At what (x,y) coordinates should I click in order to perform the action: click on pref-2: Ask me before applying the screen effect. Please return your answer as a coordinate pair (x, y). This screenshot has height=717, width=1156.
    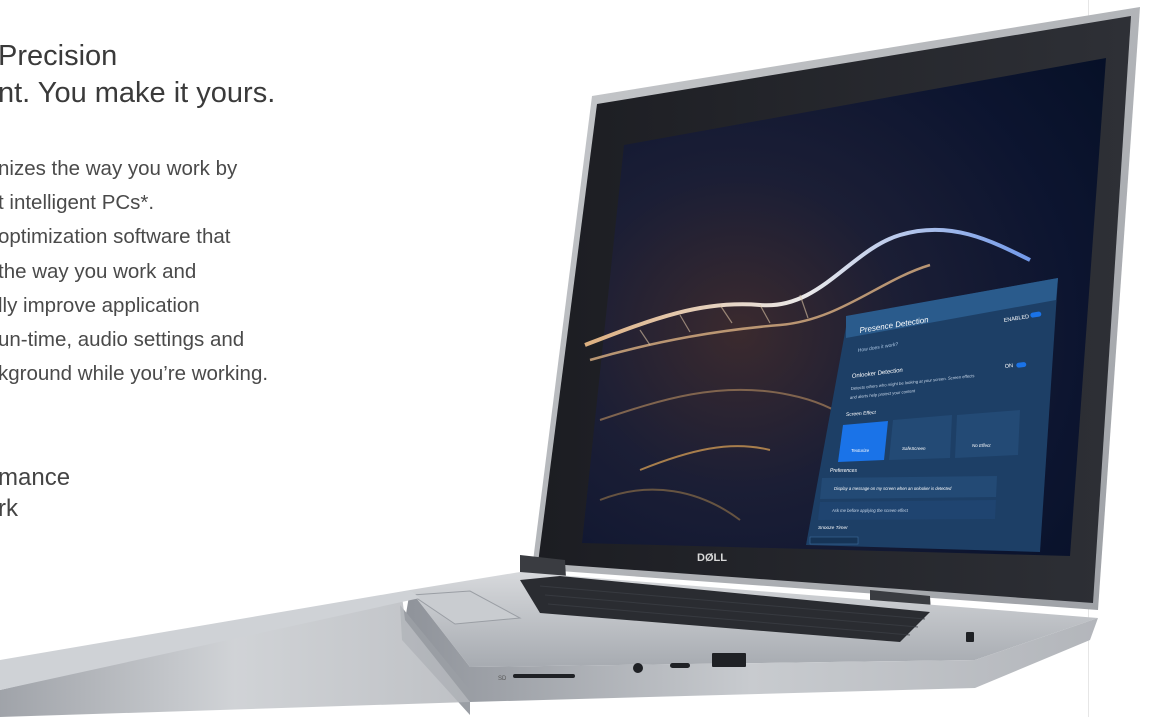
    Looking at the image, I should click on (870, 510).